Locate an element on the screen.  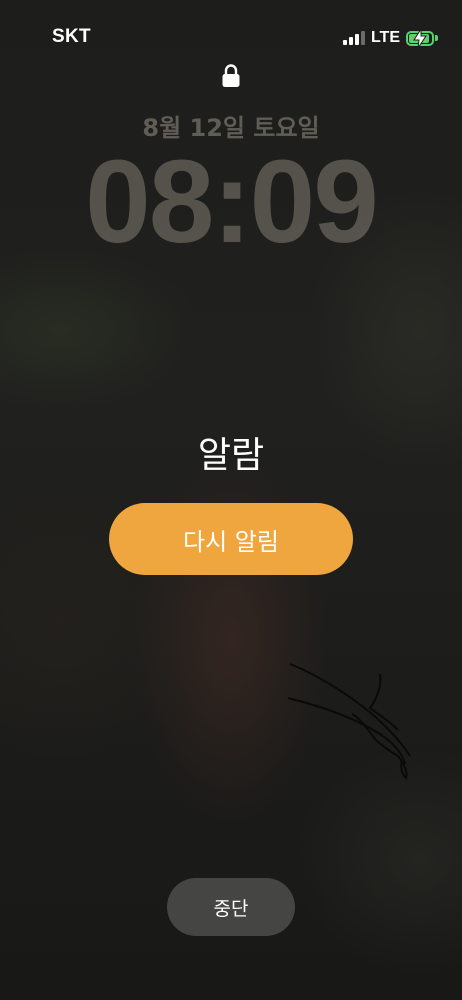
charging-bolt-icon is located at coordinates (420, 38).